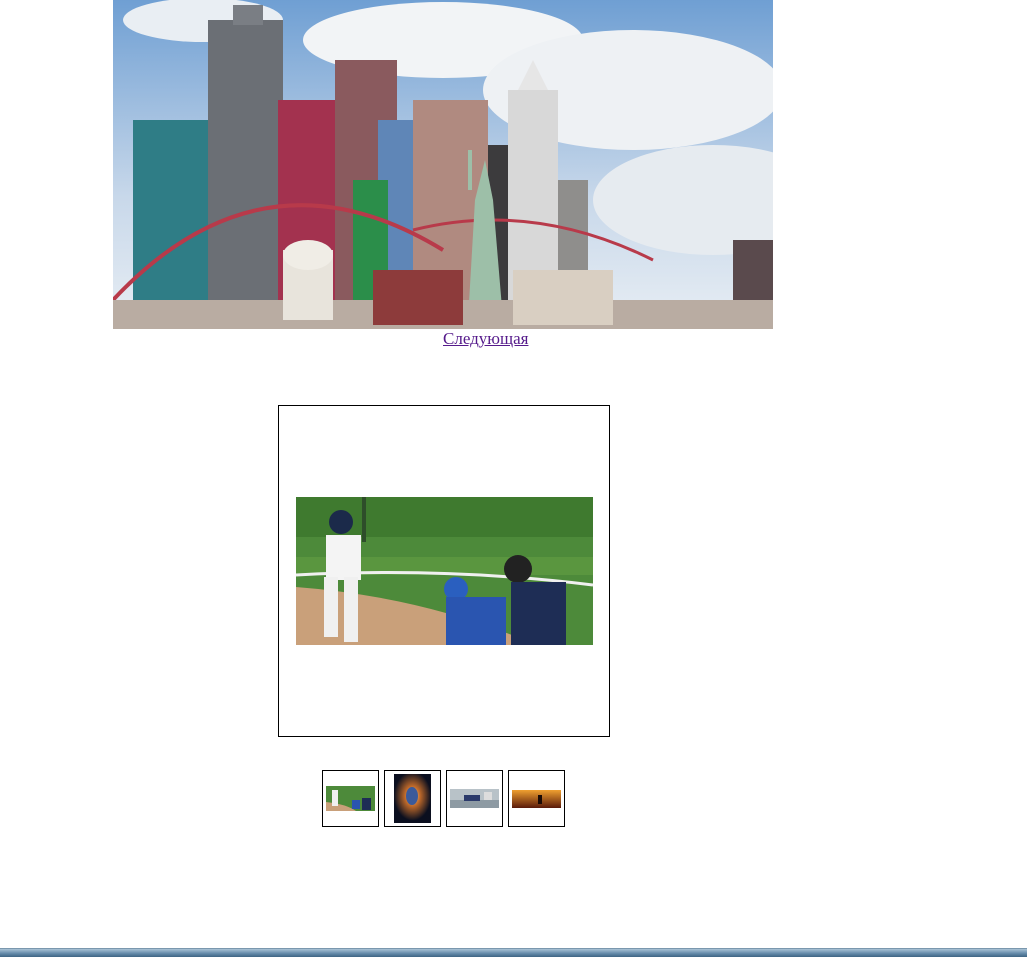 This screenshot has height=957, width=1027. Describe the element at coordinates (412, 798) in the screenshot. I see `glowing-figure-thumb` at that location.